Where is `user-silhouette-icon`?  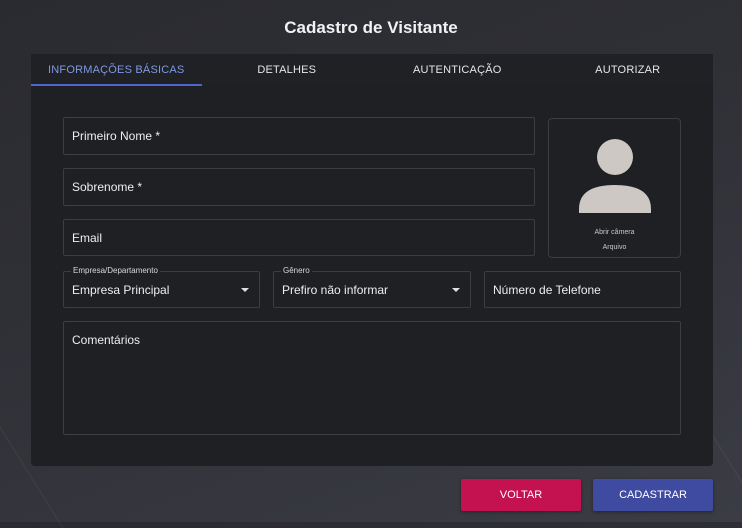 user-silhouette-icon is located at coordinates (615, 176).